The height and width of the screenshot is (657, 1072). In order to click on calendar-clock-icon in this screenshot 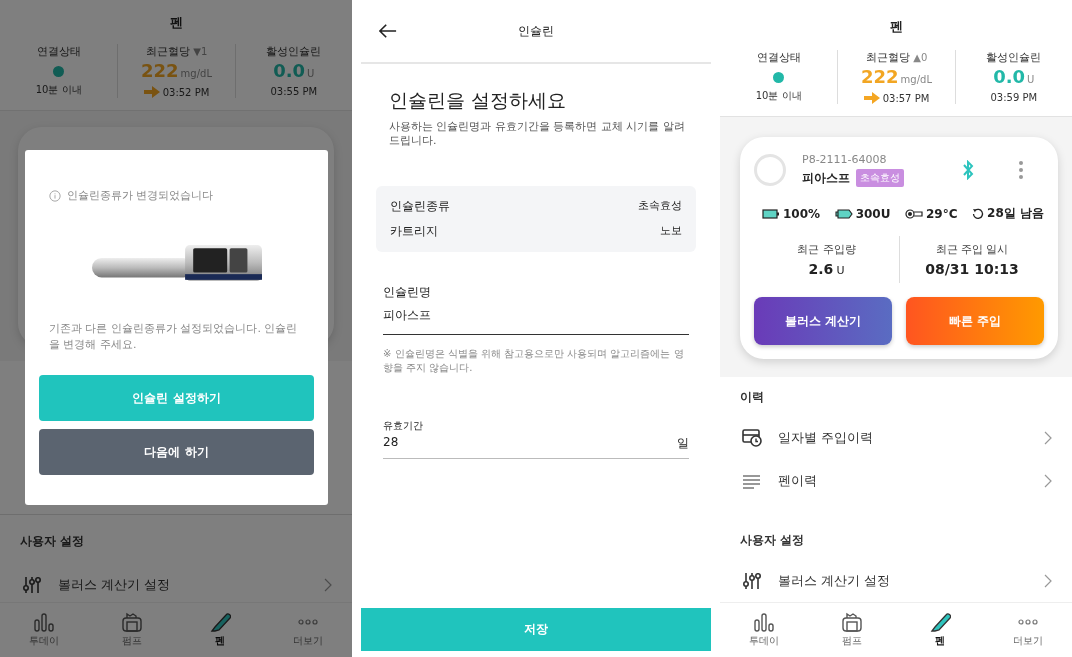, I will do `click(752, 437)`.